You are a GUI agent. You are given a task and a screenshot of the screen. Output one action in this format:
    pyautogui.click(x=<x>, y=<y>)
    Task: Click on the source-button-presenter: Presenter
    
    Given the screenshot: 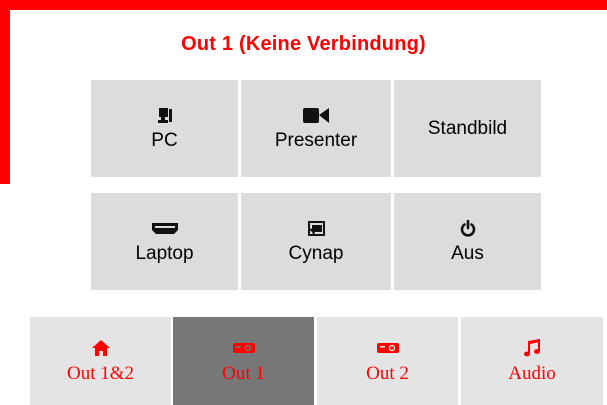 What is the action you would take?
    pyautogui.click(x=316, y=128)
    